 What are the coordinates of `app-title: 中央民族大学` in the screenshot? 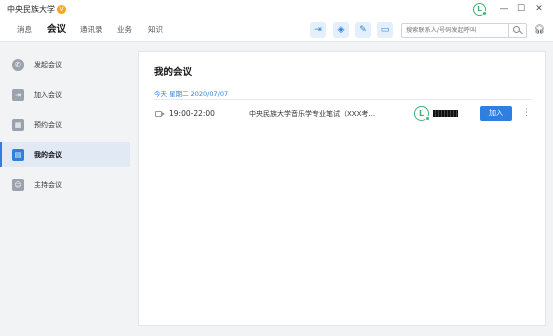 It's located at (31, 9).